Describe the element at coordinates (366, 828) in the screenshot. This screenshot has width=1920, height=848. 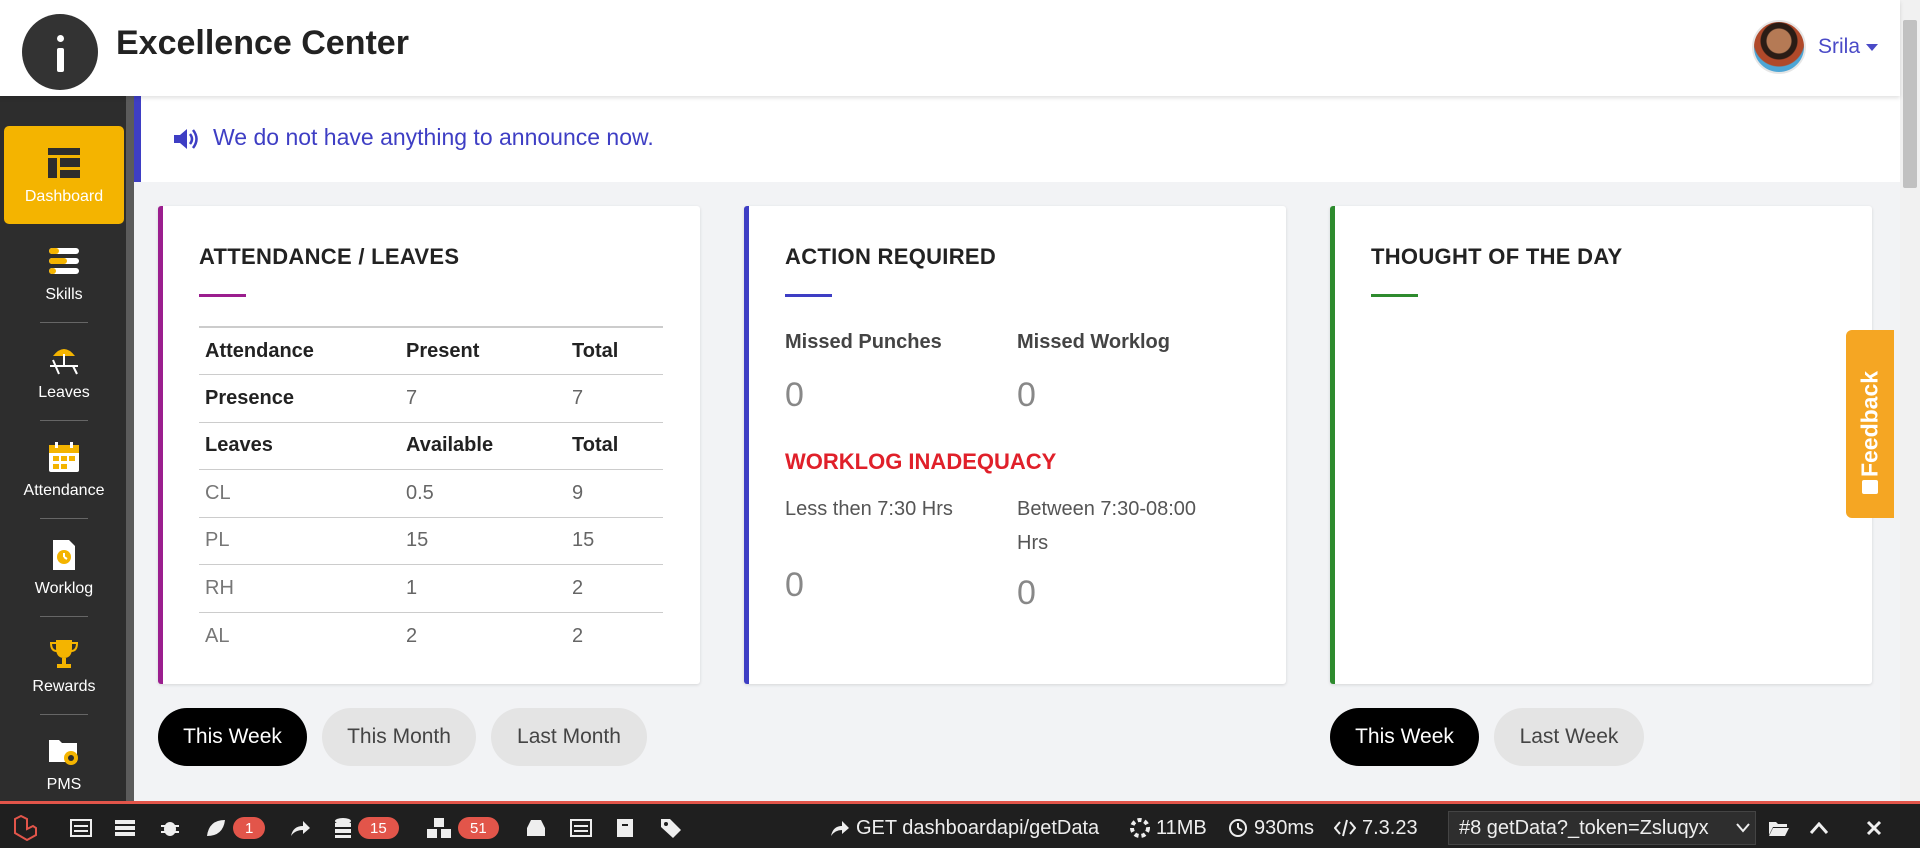
I see `database-icon: 15` at that location.